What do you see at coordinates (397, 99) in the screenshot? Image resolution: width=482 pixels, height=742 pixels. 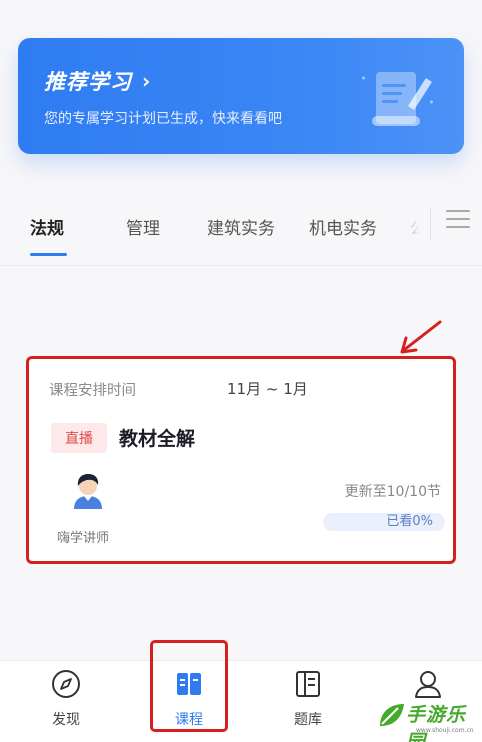 I see `scroll-pen-icon` at bounding box center [397, 99].